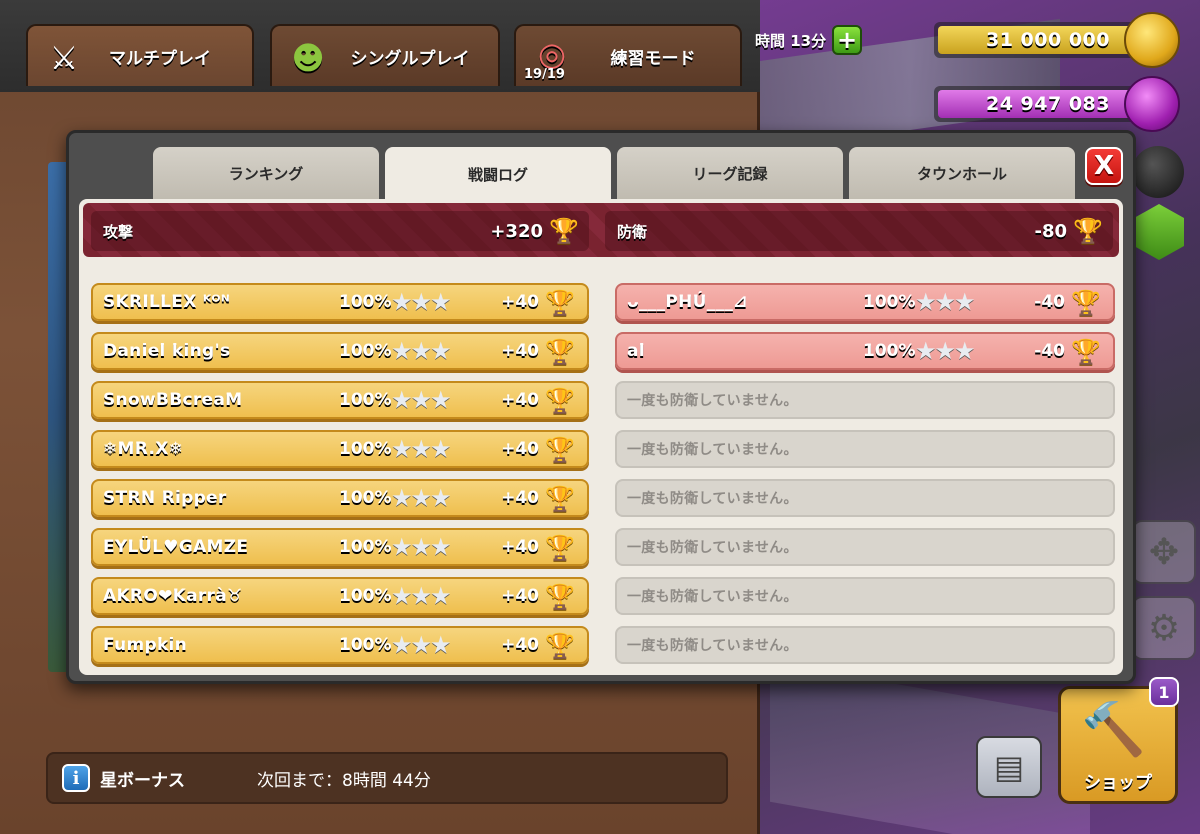 The image size is (1200, 834). What do you see at coordinates (64, 58) in the screenshot?
I see `crossed-swords-icon: ⚔` at bounding box center [64, 58].